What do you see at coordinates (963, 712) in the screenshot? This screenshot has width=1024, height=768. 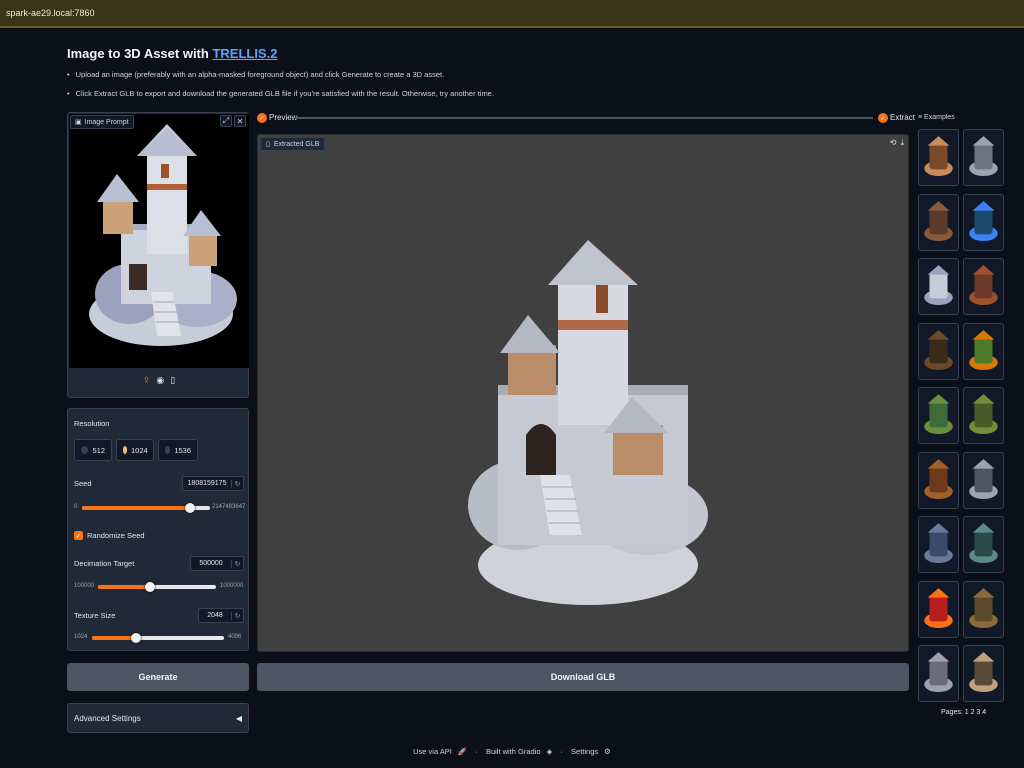 I see `examples-pagination: Pages: 1 2 3 4` at bounding box center [963, 712].